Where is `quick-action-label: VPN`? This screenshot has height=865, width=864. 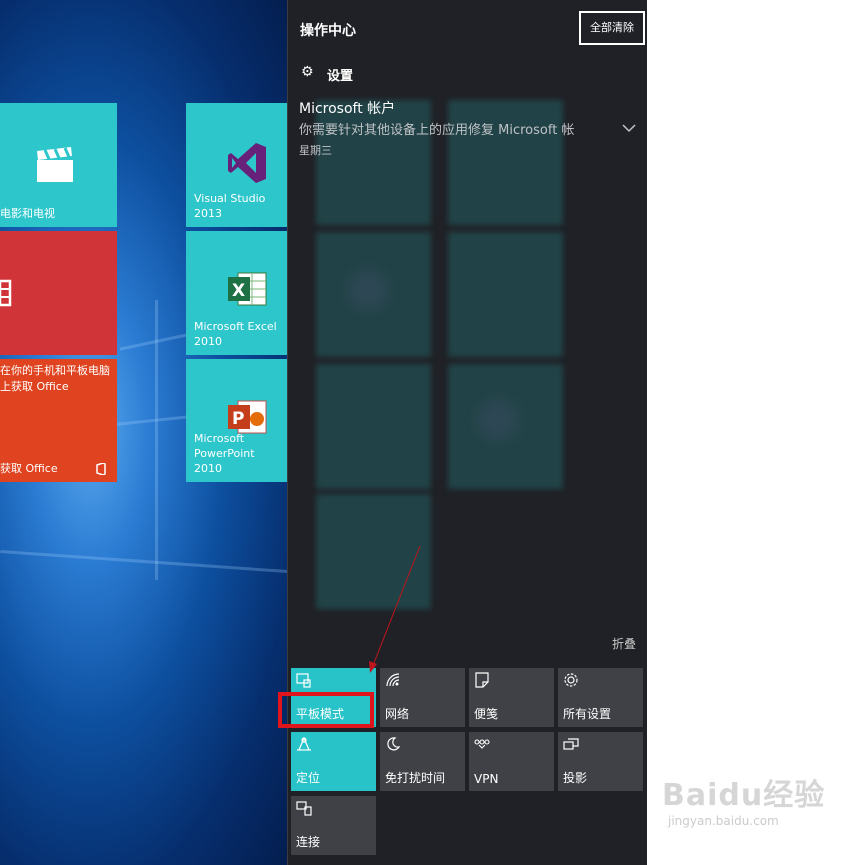 quick-action-label: VPN is located at coordinates (486, 779).